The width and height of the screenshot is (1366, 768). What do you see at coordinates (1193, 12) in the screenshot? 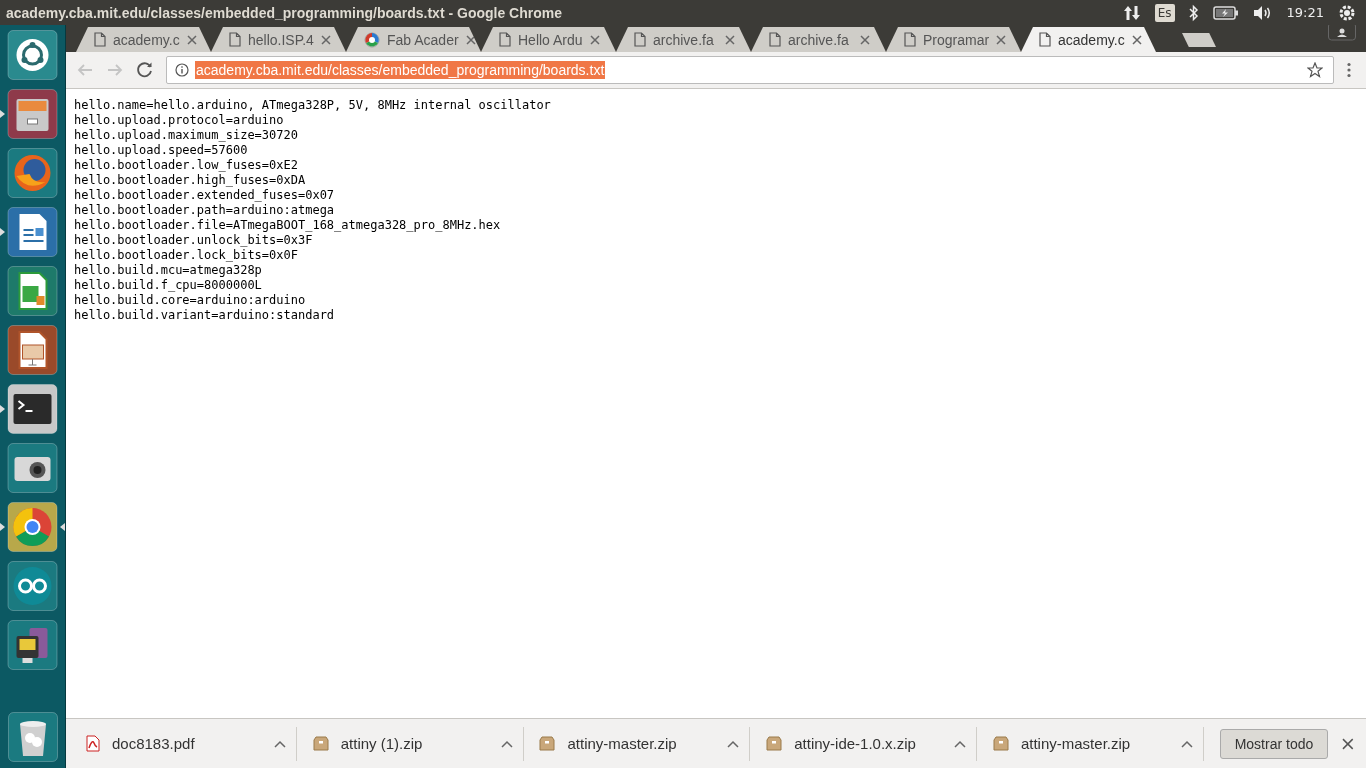
I see `bluetooth-icon` at bounding box center [1193, 12].